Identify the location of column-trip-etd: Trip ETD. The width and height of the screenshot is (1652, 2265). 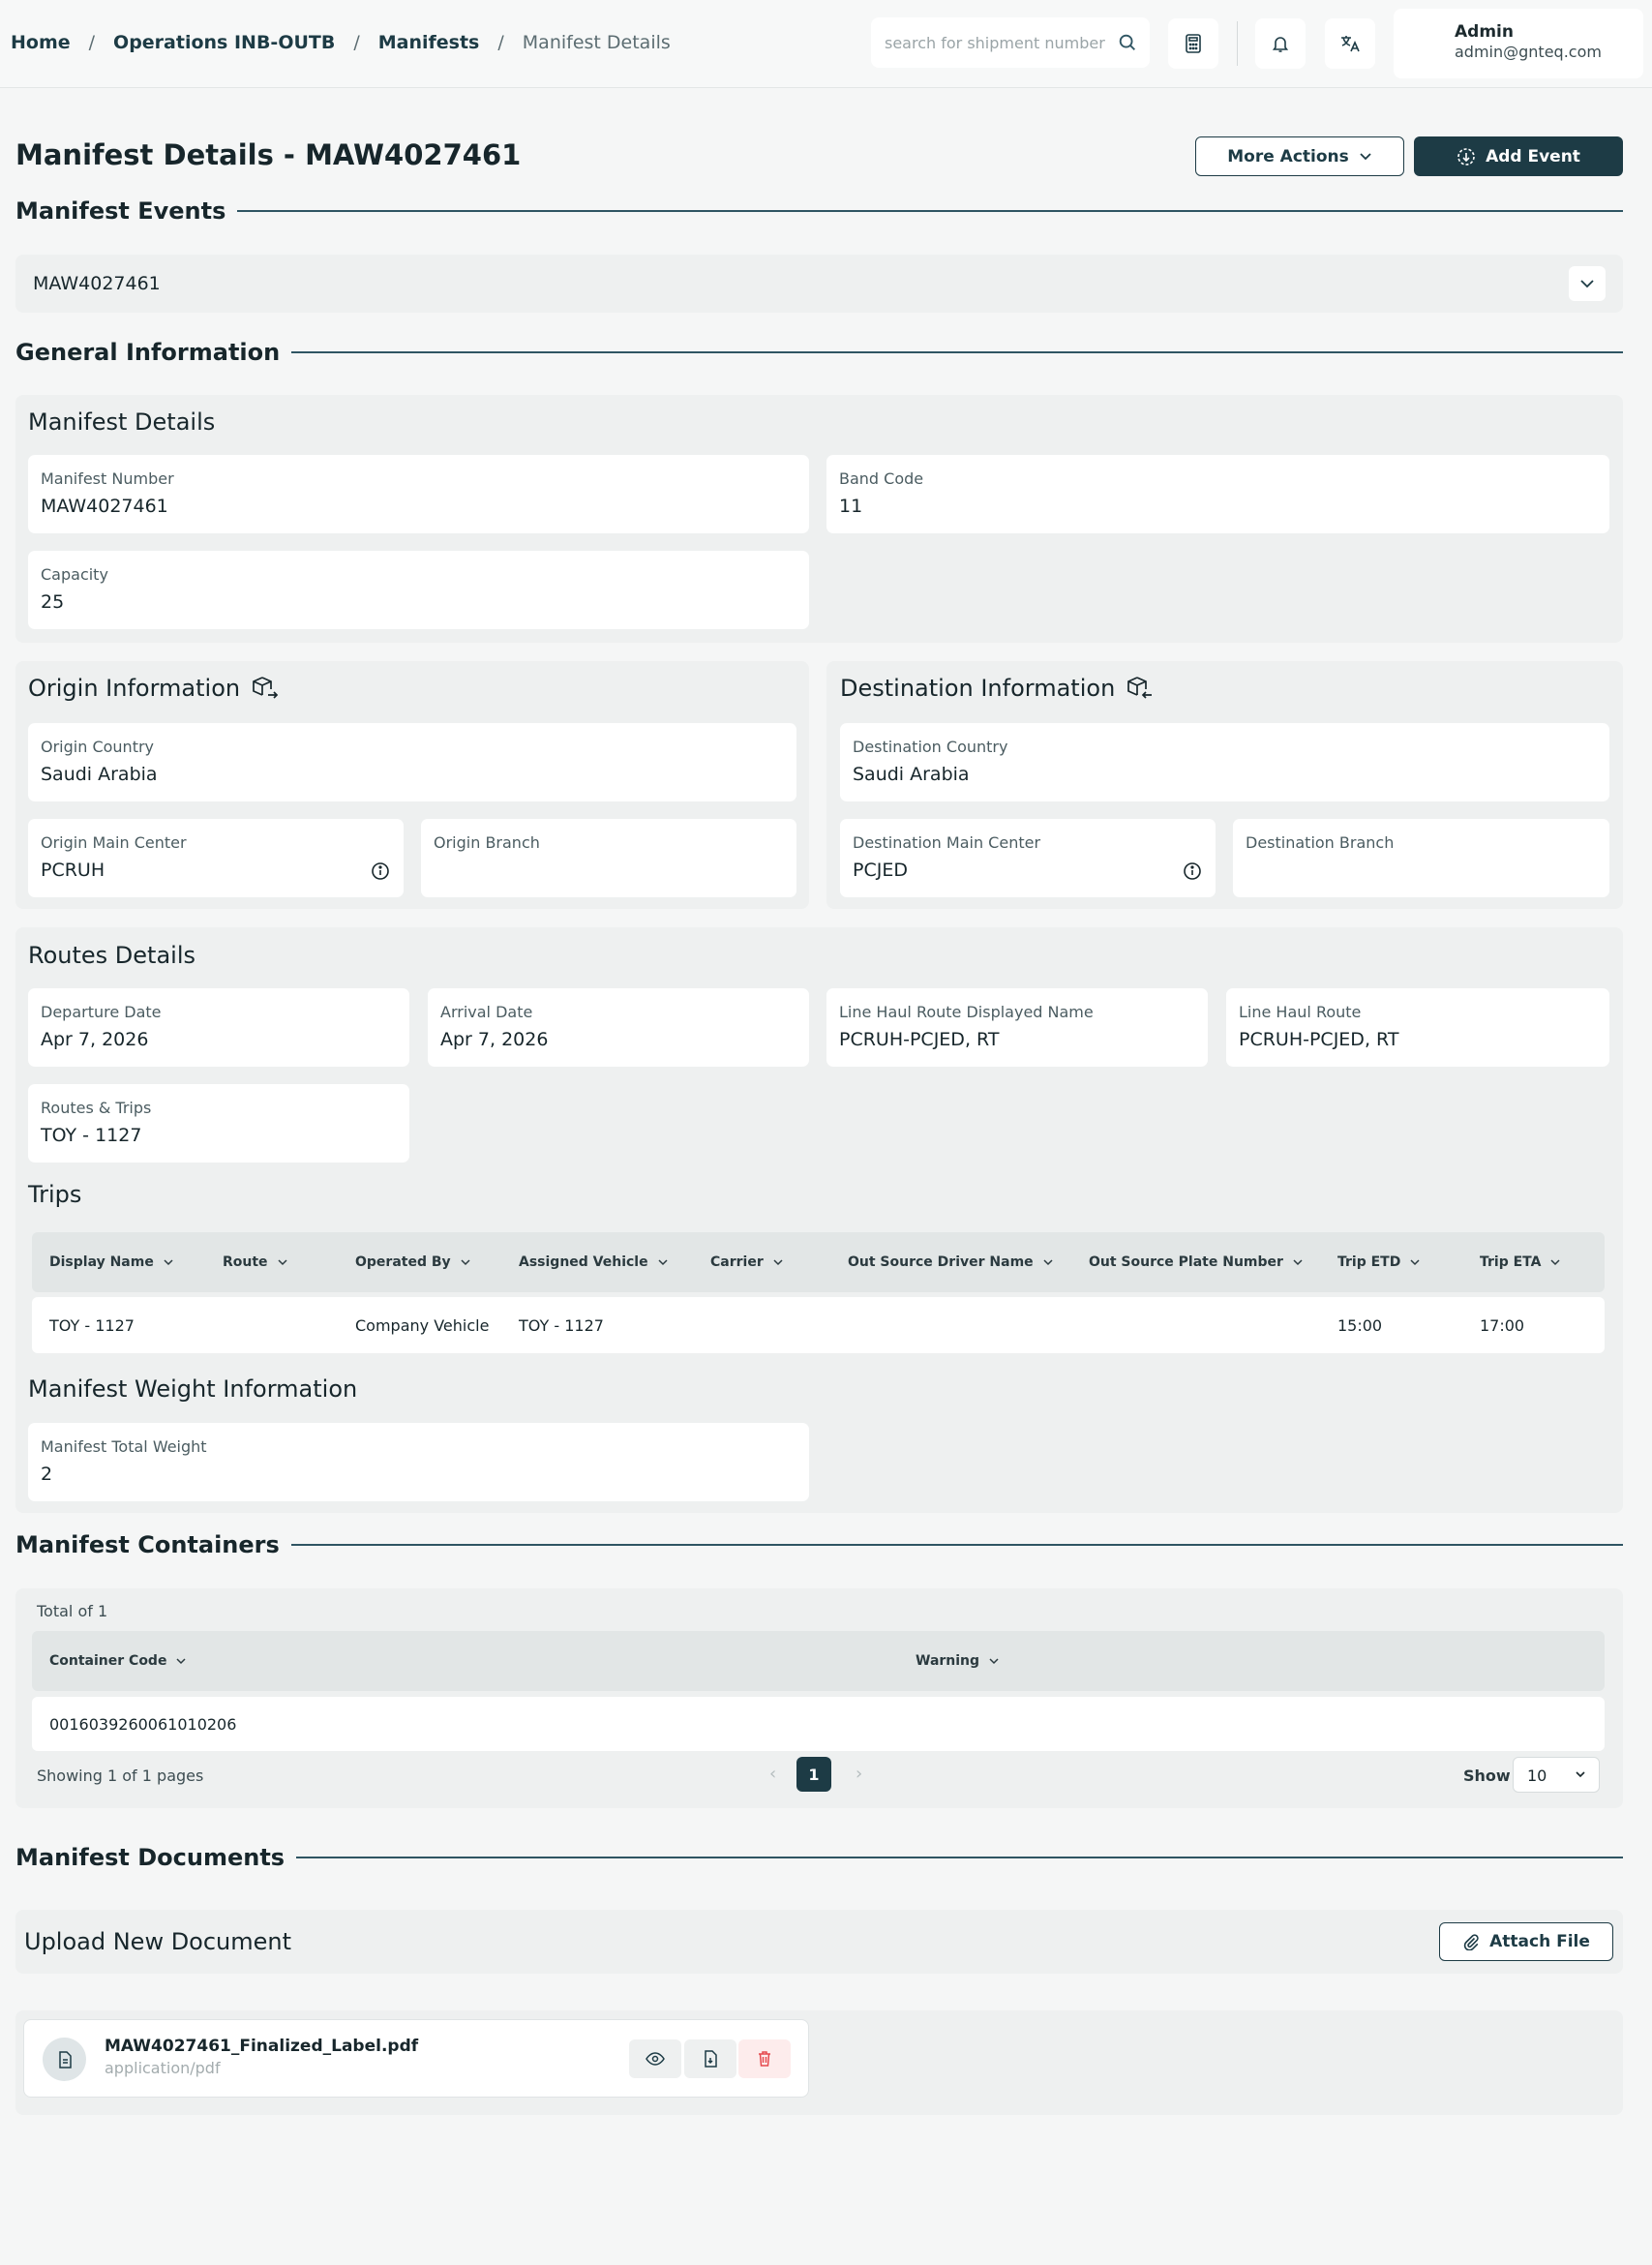
(1379, 1262).